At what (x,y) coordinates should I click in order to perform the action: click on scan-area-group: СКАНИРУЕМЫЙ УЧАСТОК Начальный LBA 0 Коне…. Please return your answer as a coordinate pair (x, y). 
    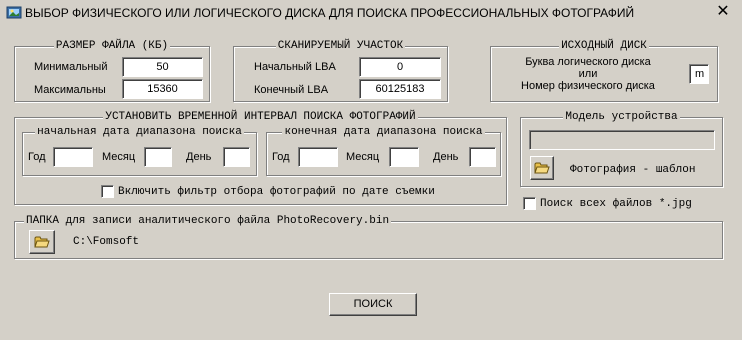
    Looking at the image, I should click on (340, 71).